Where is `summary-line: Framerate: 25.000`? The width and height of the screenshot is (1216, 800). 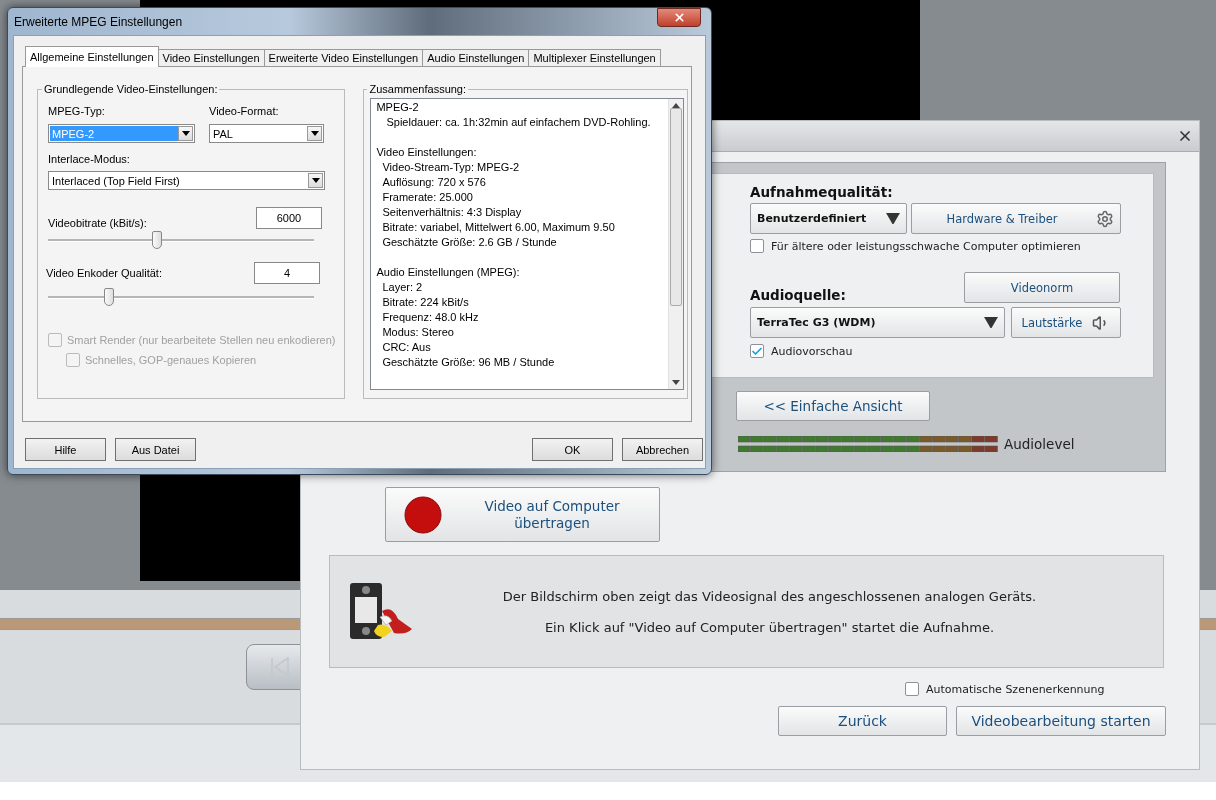 summary-line: Framerate: 25.000 is located at coordinates (427, 197).